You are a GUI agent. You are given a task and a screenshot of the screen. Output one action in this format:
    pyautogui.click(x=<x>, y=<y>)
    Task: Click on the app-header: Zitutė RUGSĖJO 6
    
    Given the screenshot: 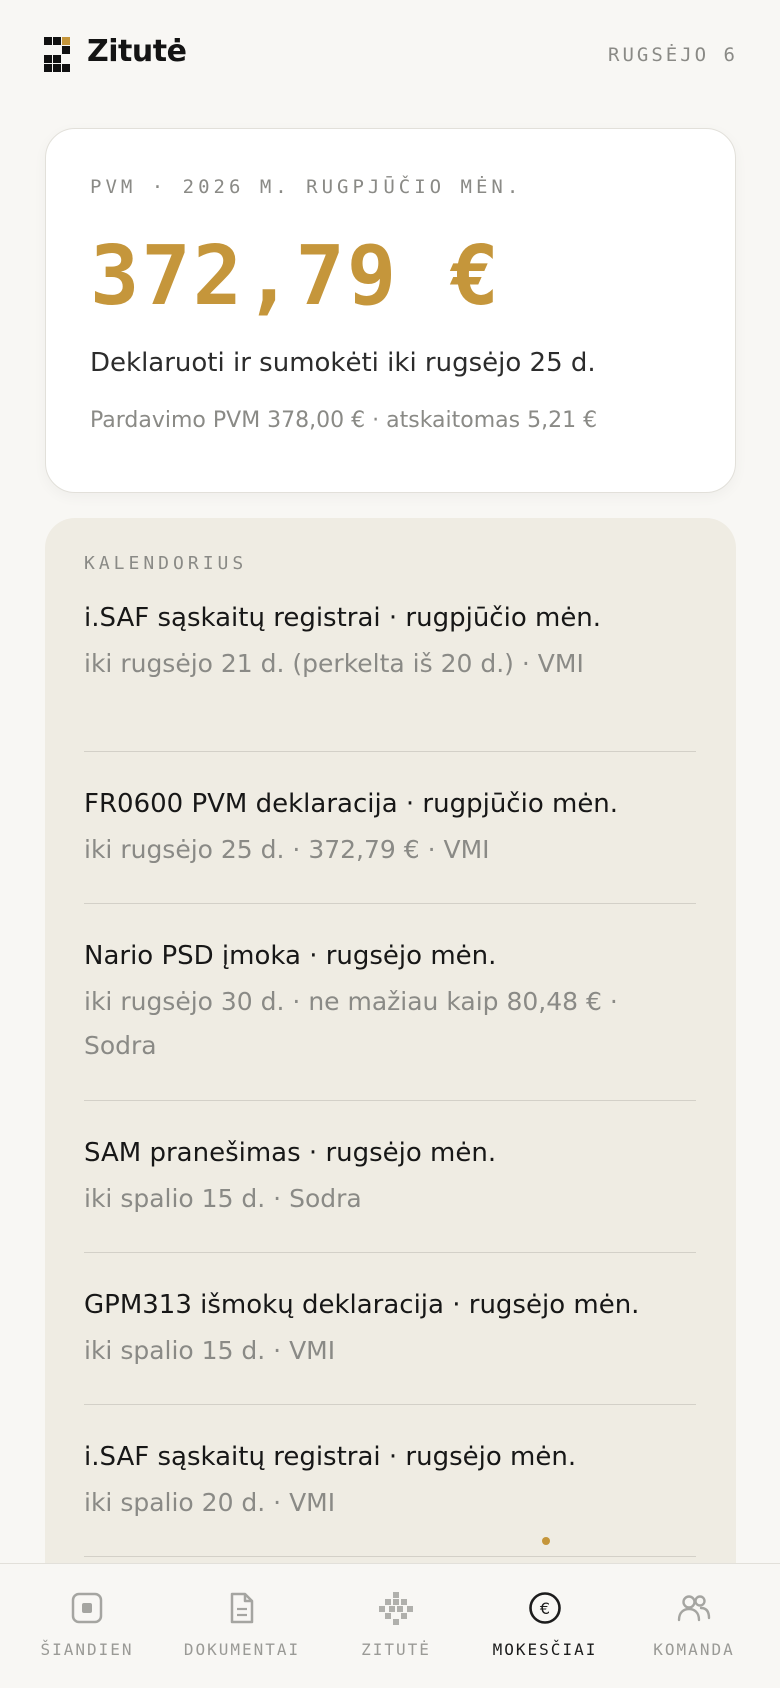 What is the action you would take?
    pyautogui.click(x=390, y=56)
    